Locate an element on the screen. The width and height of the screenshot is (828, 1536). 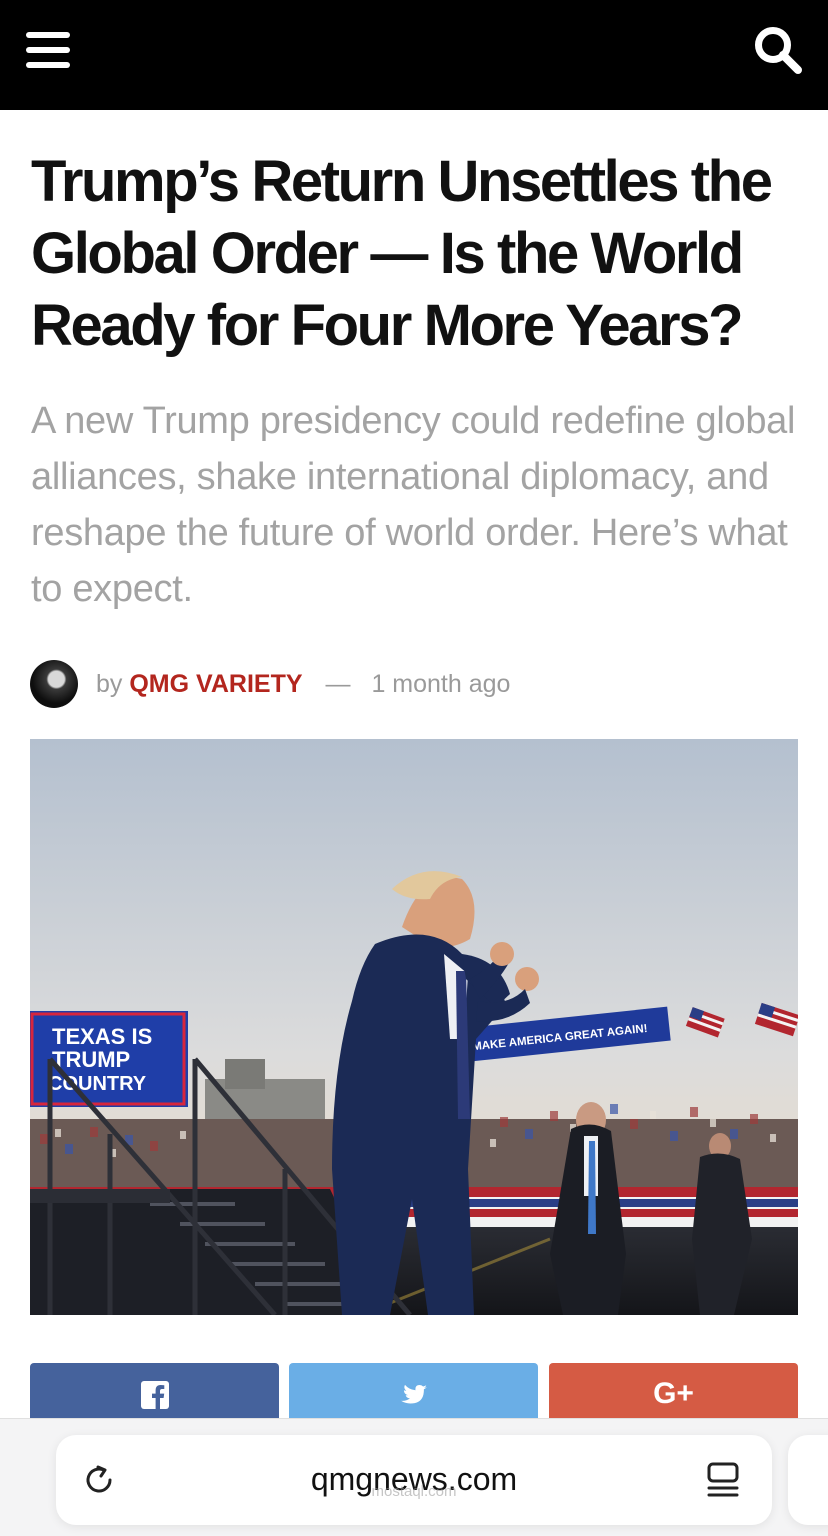
twitter-share-button is located at coordinates (413, 1393).